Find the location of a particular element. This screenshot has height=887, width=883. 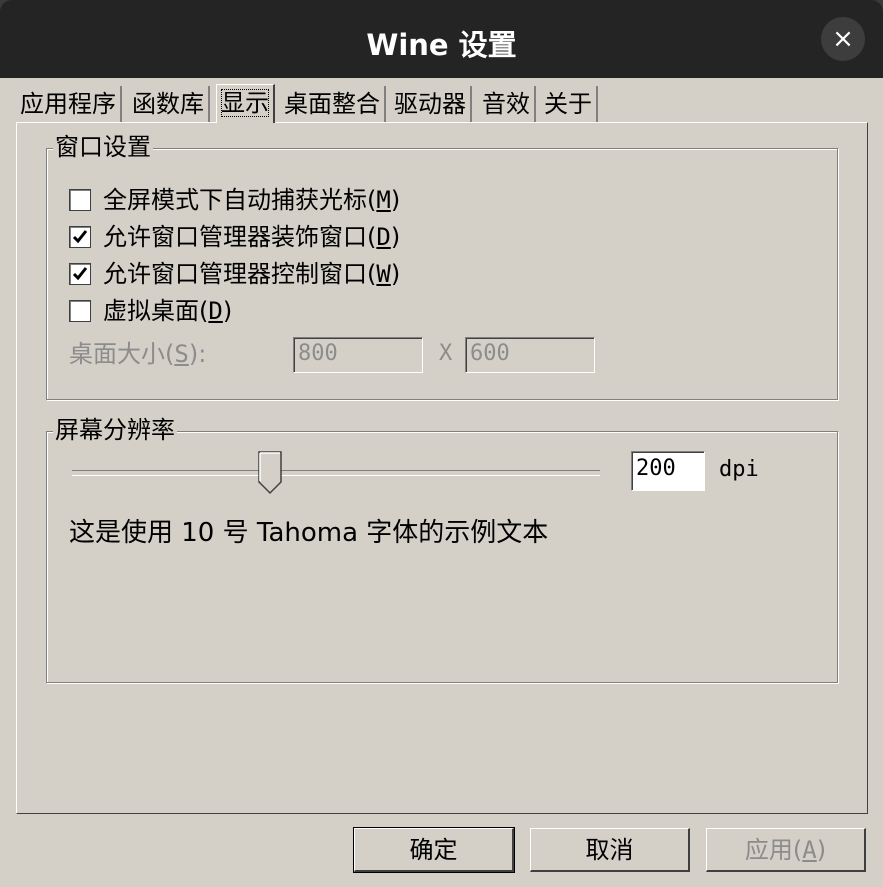

dpi-slider-track is located at coordinates (336, 473).